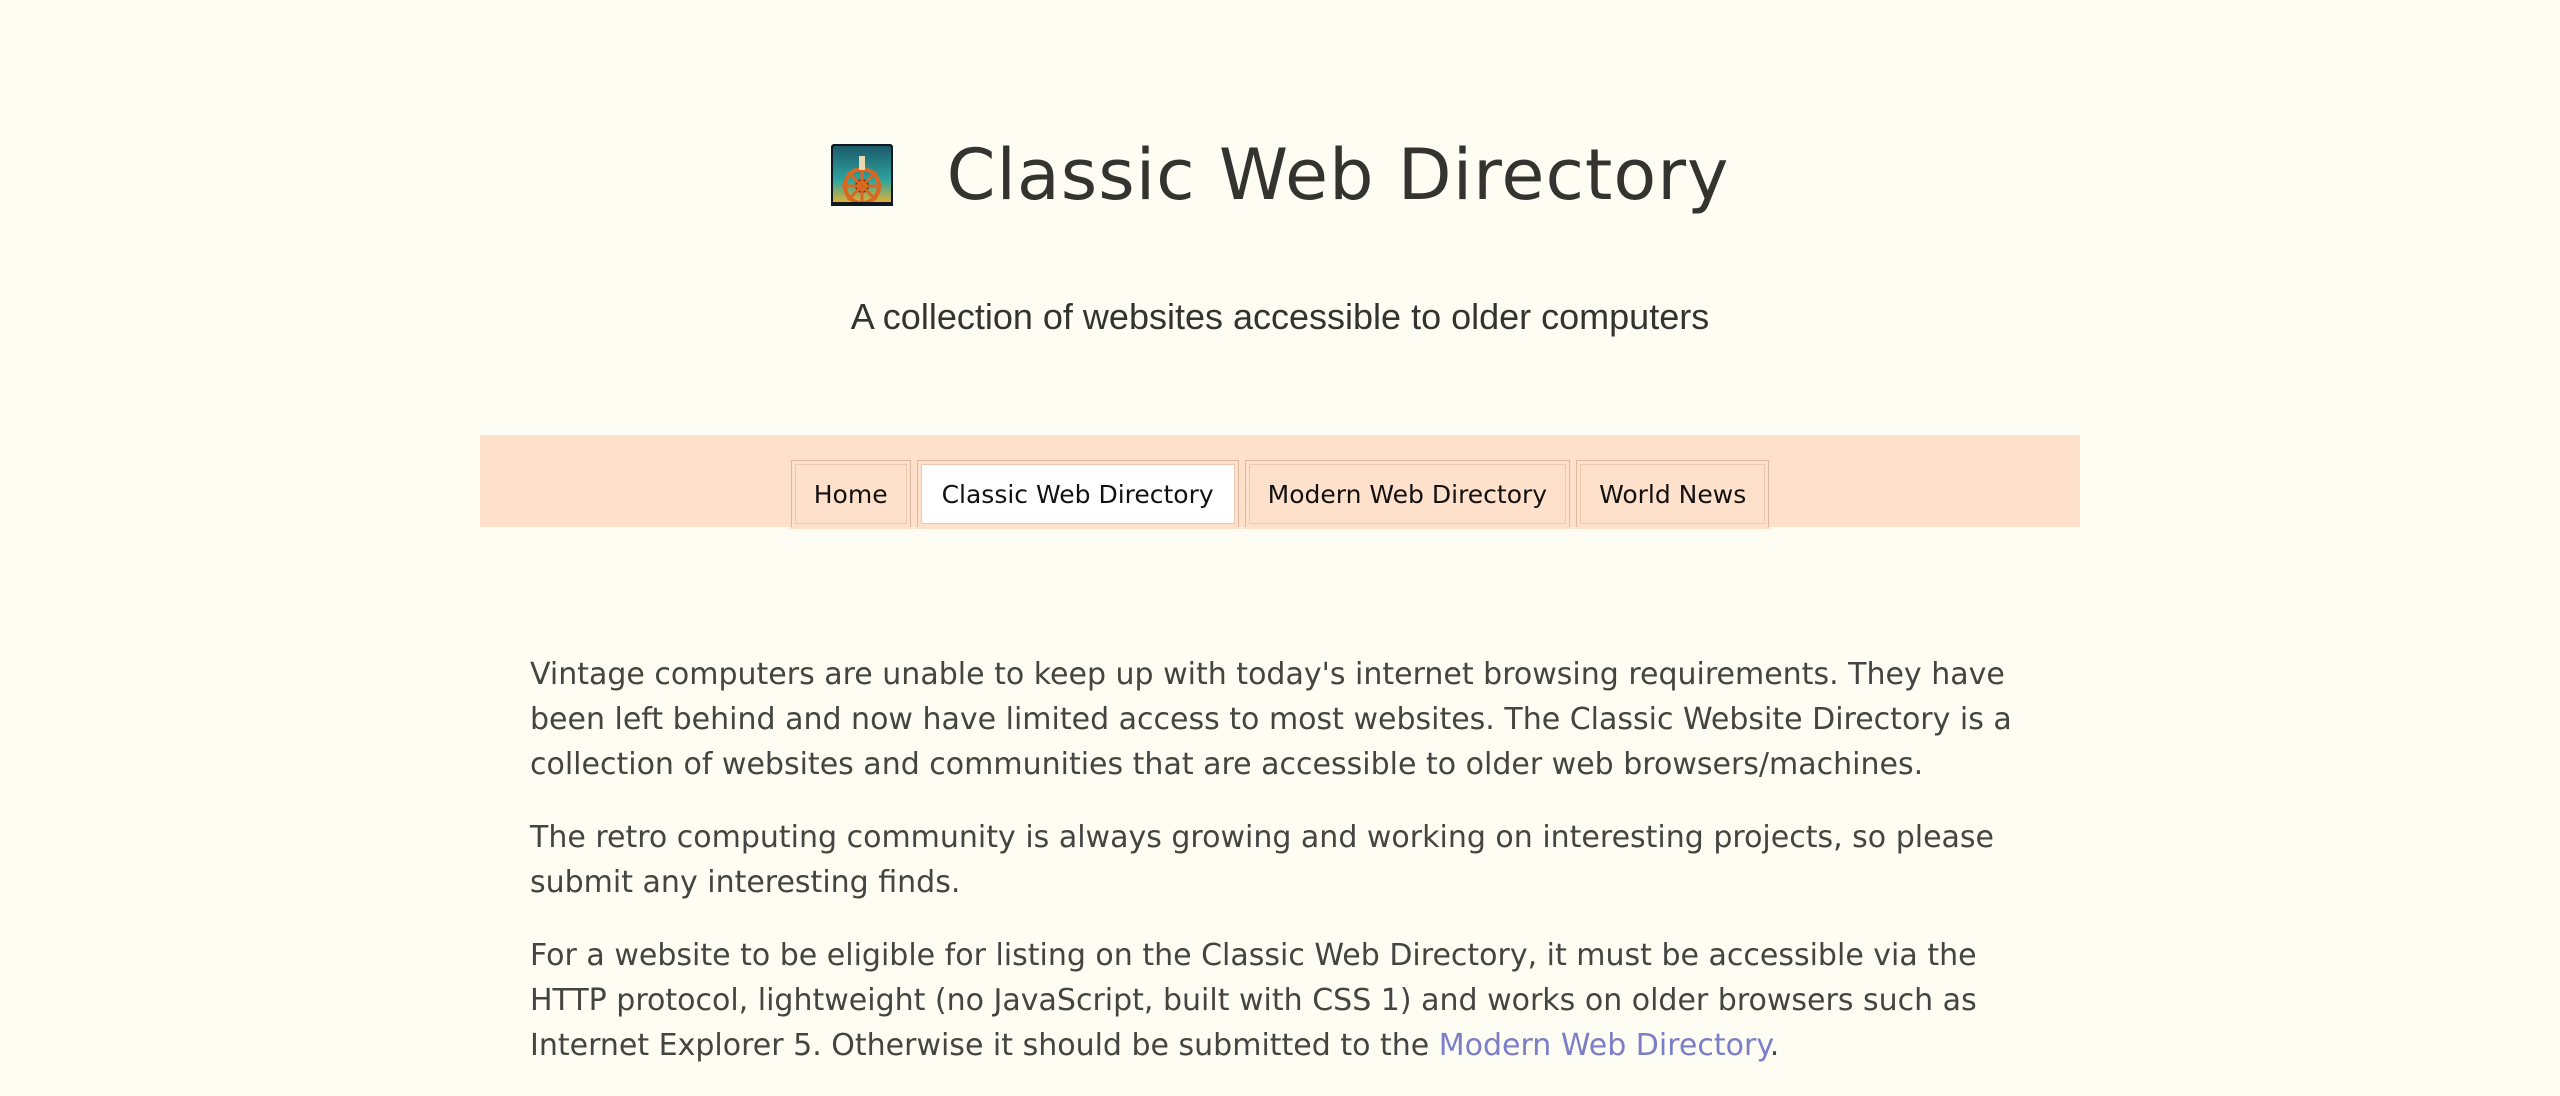 The width and height of the screenshot is (2560, 1096). What do you see at coordinates (1604, 1045) in the screenshot?
I see `modern-web-directory-link: Modern Web Directory` at bounding box center [1604, 1045].